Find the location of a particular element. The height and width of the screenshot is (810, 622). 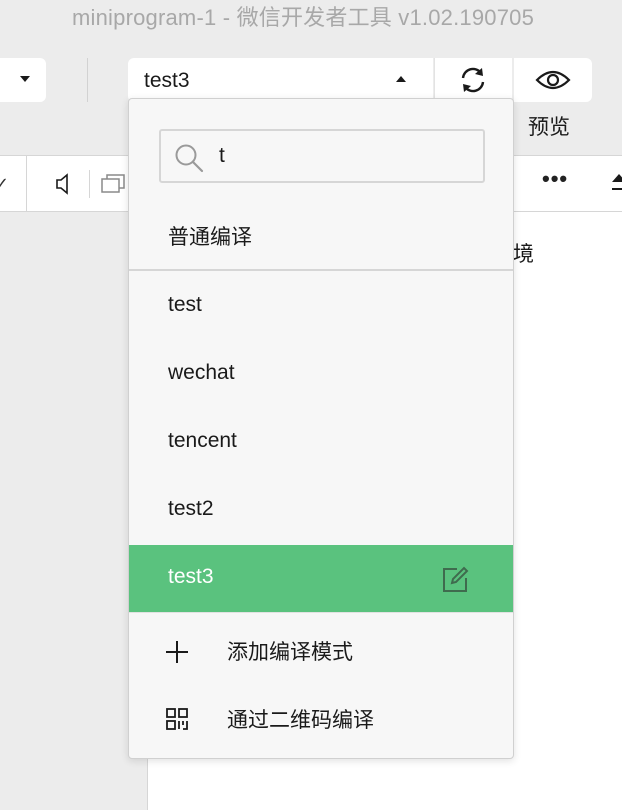

mode-item-test2: test2 is located at coordinates (321, 511).